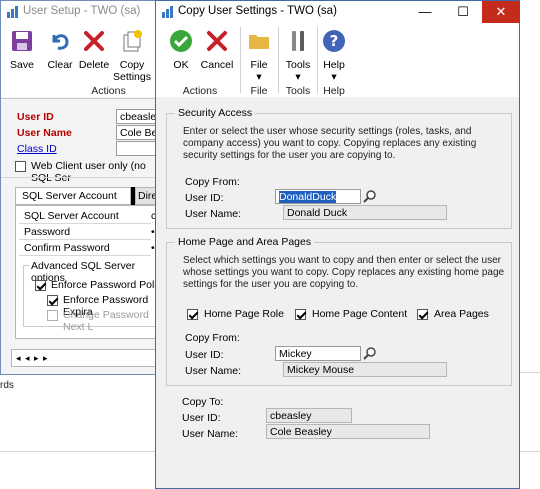  I want to click on clear-button: Clear, so click(60, 50).